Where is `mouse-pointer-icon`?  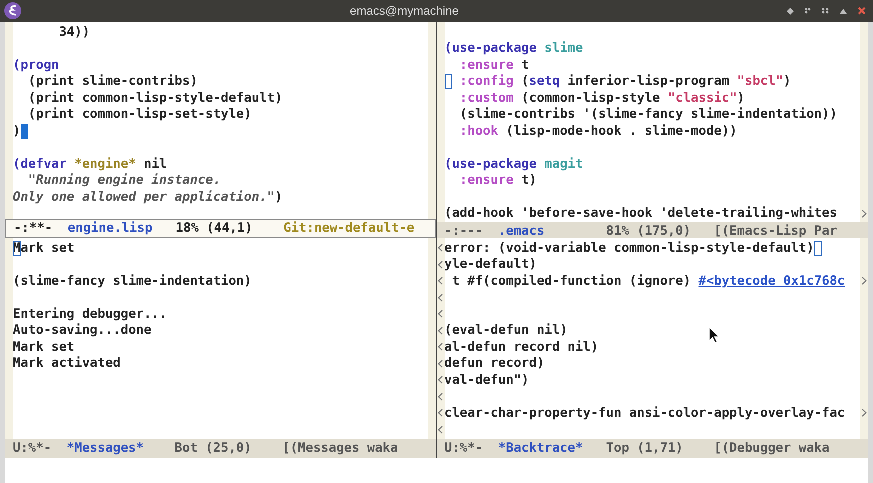
mouse-pointer-icon is located at coordinates (714, 335).